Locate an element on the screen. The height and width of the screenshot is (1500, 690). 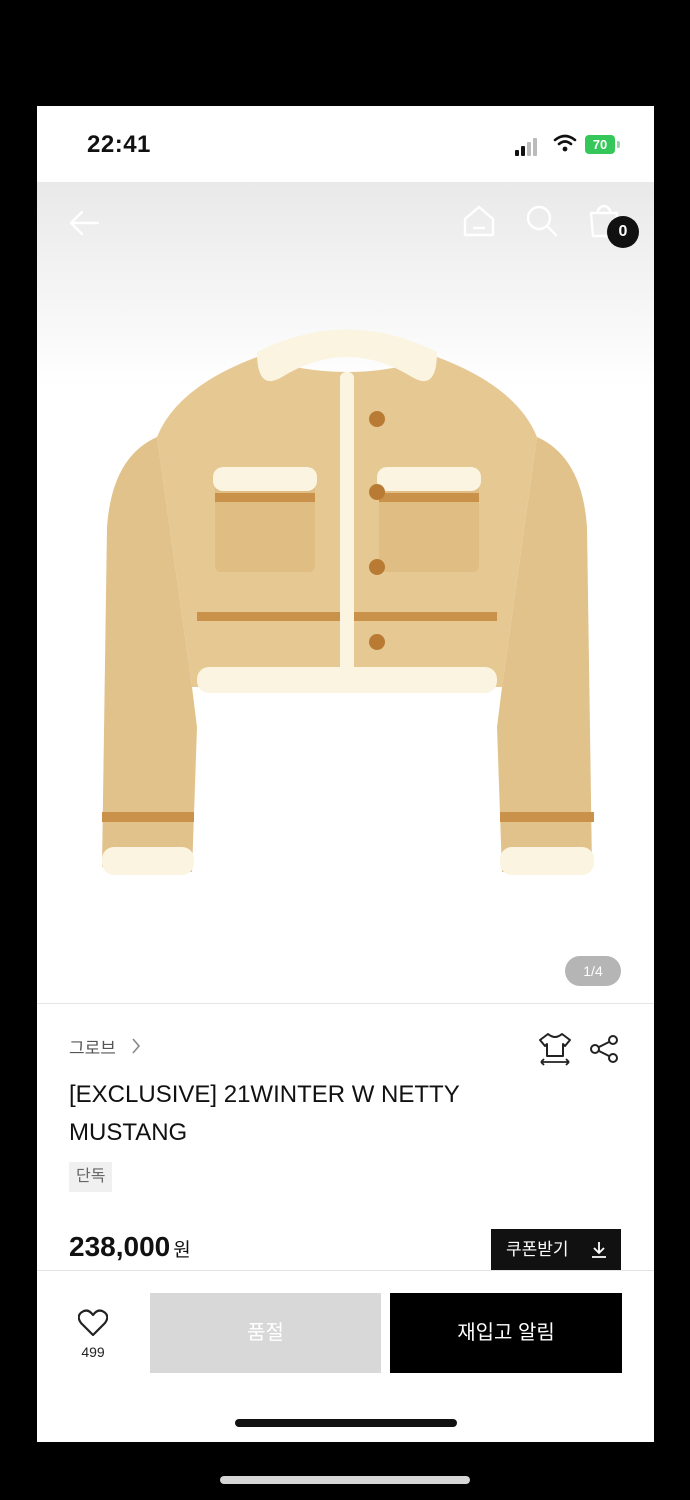
wifi-icon is located at coordinates (565, 143).